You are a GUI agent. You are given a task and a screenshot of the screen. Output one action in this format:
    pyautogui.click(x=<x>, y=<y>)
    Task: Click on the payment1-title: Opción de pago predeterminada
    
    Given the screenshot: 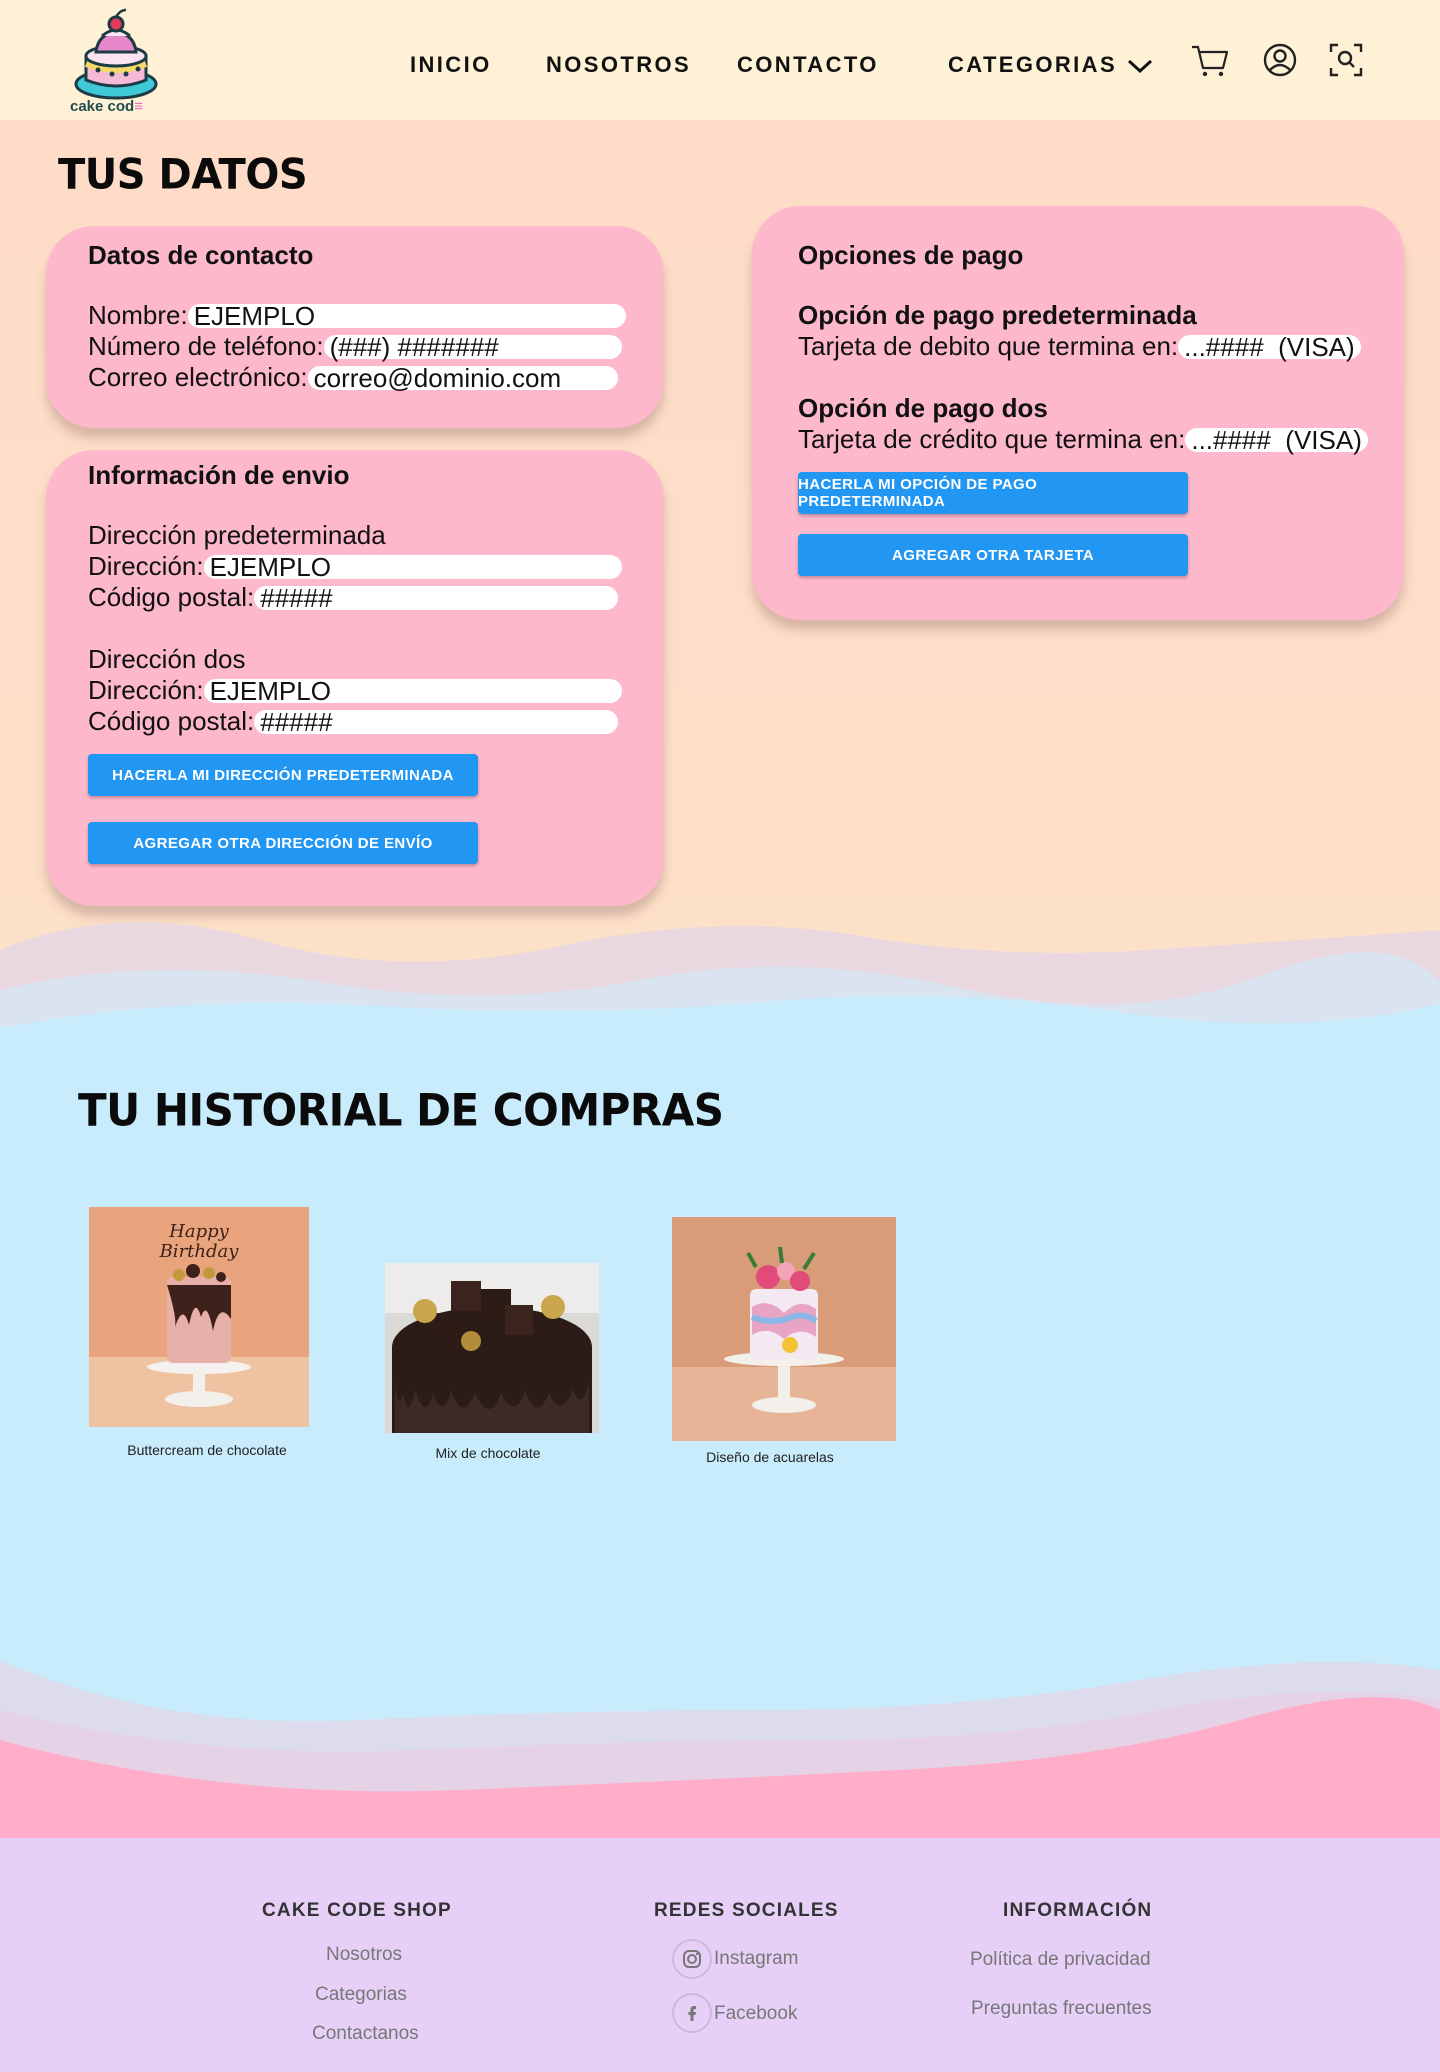 What is the action you would take?
    pyautogui.click(x=997, y=315)
    